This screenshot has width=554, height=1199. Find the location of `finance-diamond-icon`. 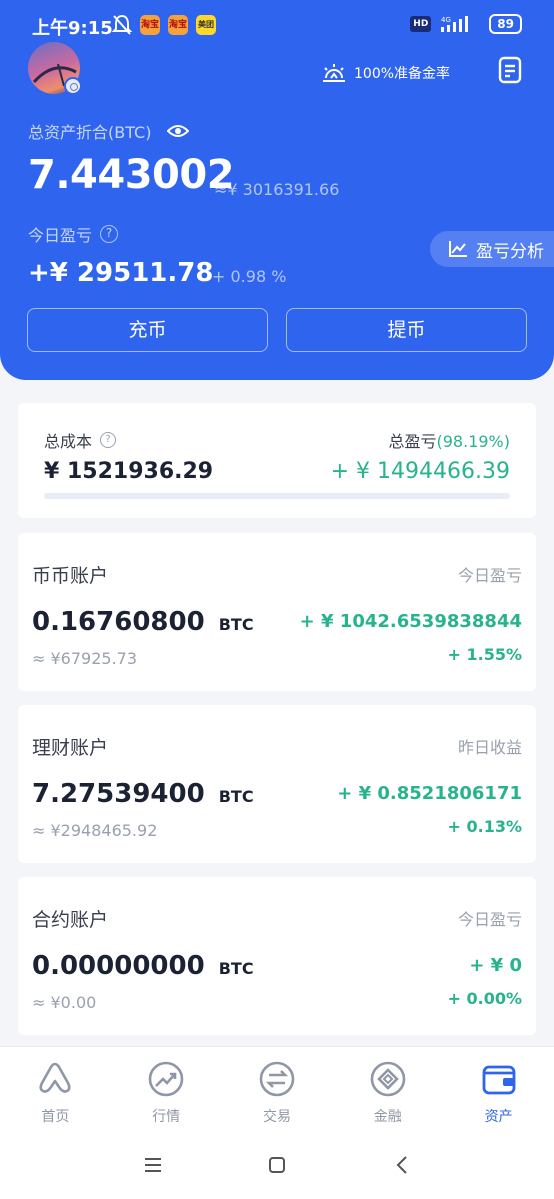

finance-diamond-icon is located at coordinates (388, 1079).